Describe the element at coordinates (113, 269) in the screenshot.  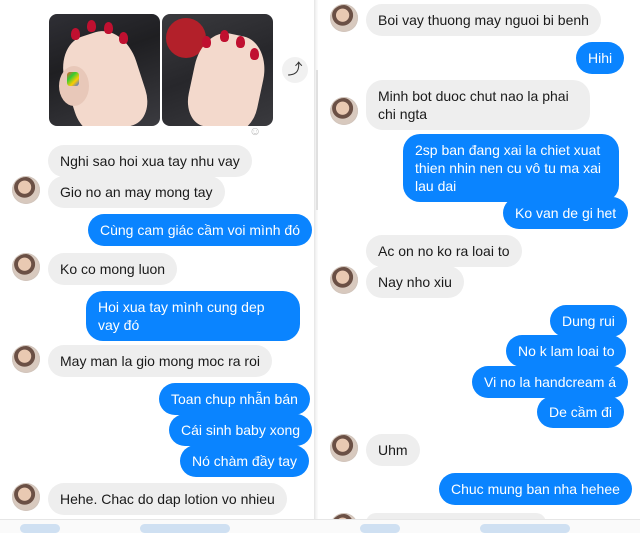
I see `message-bubble-incoming: Ko co mong luon` at that location.